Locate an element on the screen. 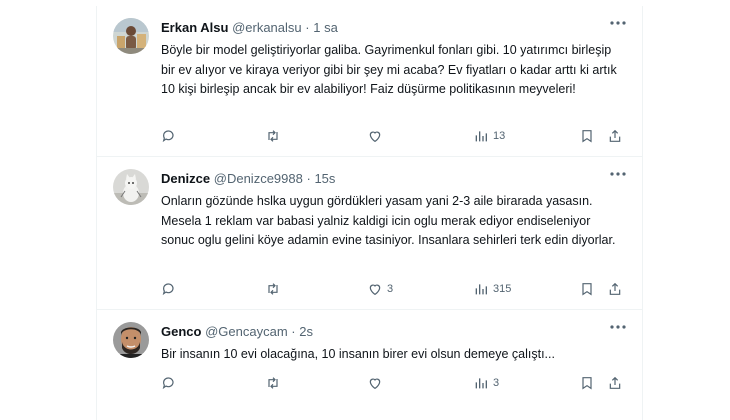 Image resolution: width=730 pixels, height=420 pixels. views-button: 3 is located at coordinates (486, 383).